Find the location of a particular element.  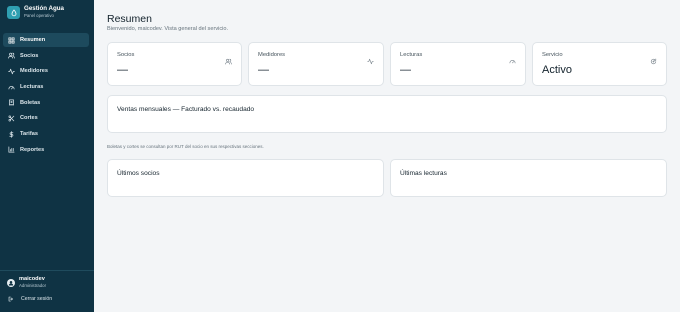

sidebar-item-medidores: Medidores is located at coordinates (46, 71).